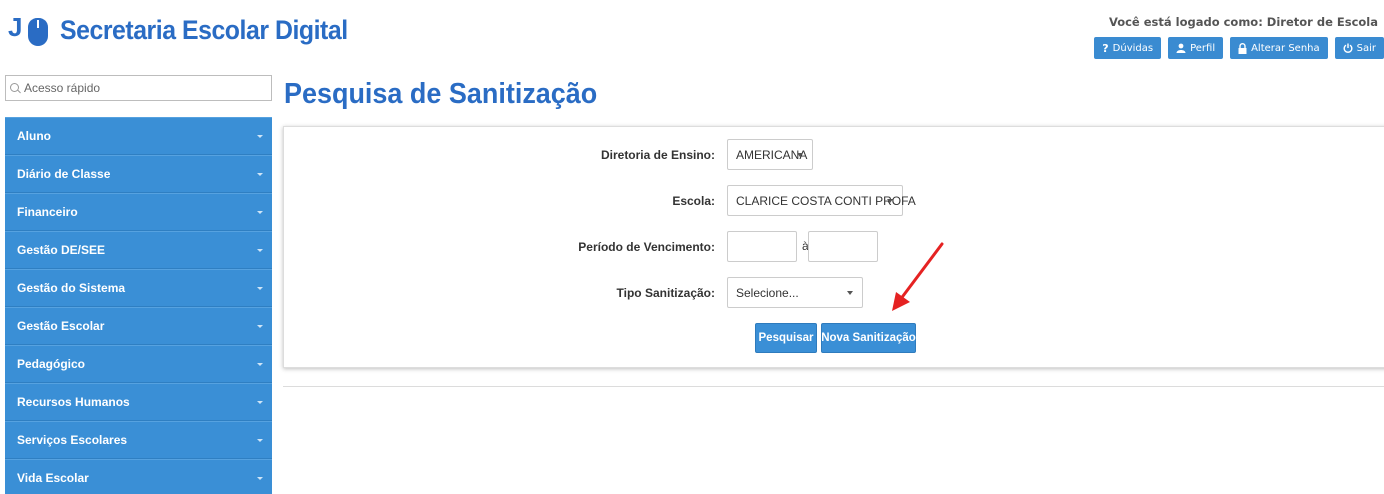 Image resolution: width=1384 pixels, height=494 pixels. I want to click on logo-mark-icon: J, so click(33, 30).